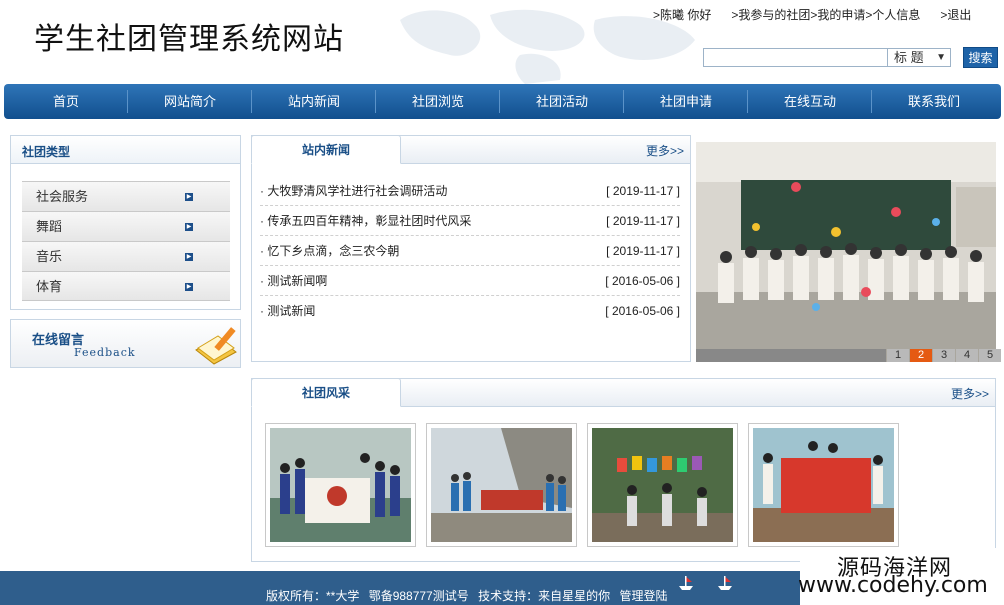 This screenshot has width=1004, height=605. What do you see at coordinates (643, 596) in the screenshot?
I see `admin-login-link: 管理登陆` at bounding box center [643, 596].